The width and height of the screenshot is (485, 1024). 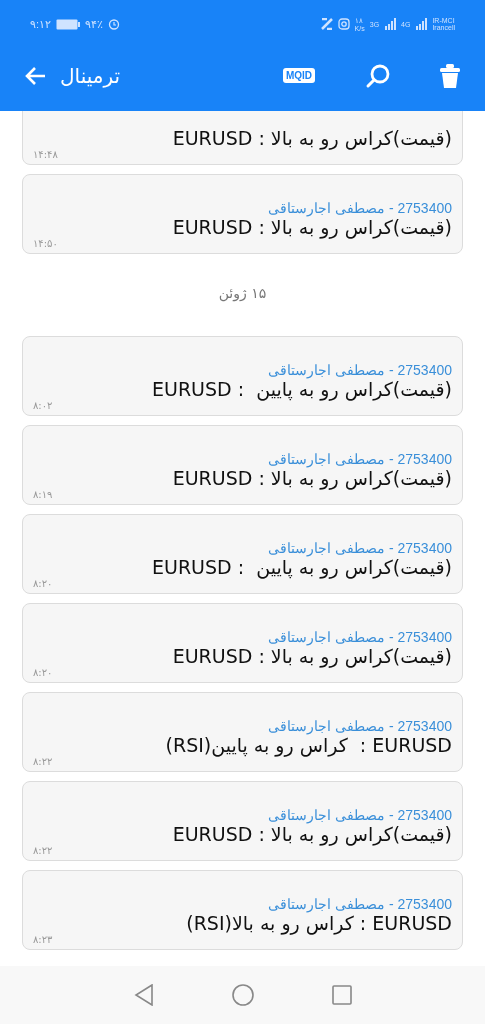 What do you see at coordinates (343, 24) in the screenshot?
I see `camera-icon` at bounding box center [343, 24].